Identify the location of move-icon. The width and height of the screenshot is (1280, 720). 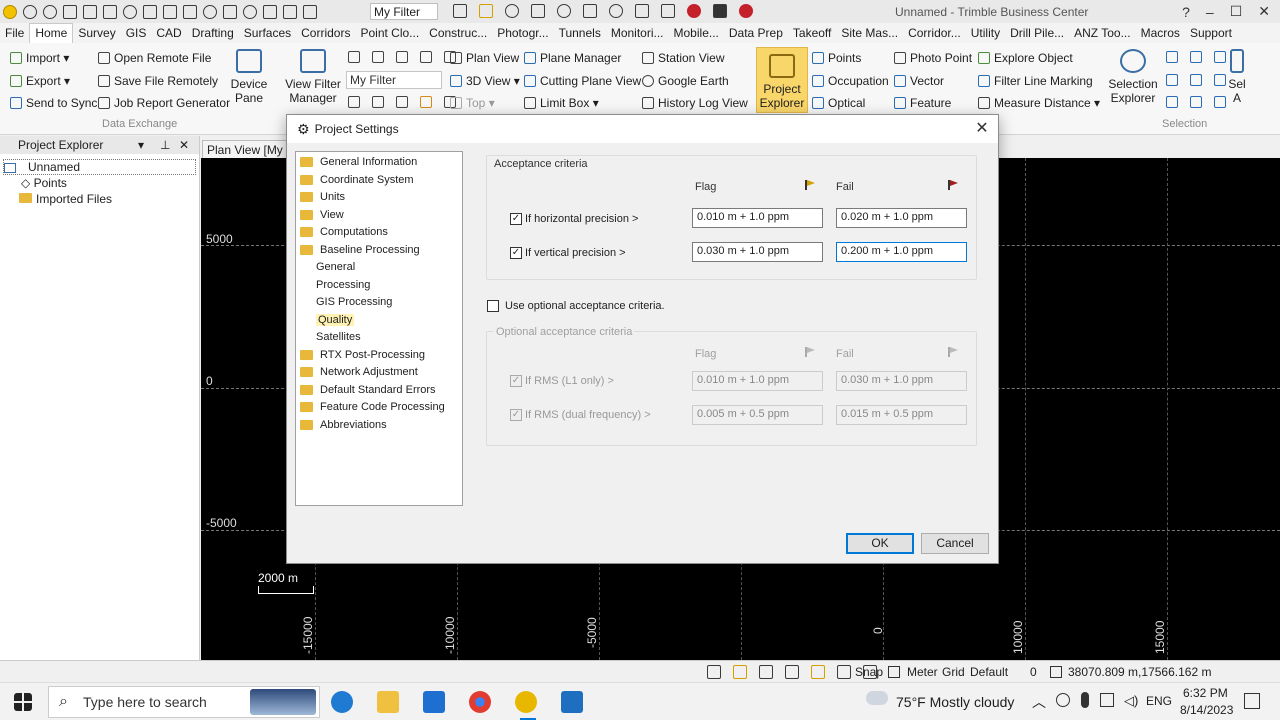
(354, 102).